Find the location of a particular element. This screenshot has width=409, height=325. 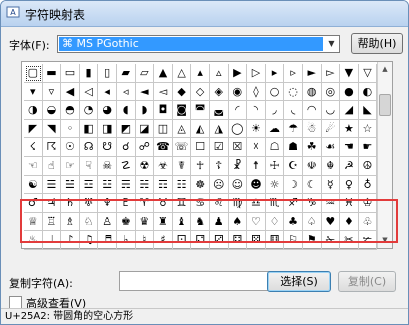

char-cell: ☂ is located at coordinates (293, 129).